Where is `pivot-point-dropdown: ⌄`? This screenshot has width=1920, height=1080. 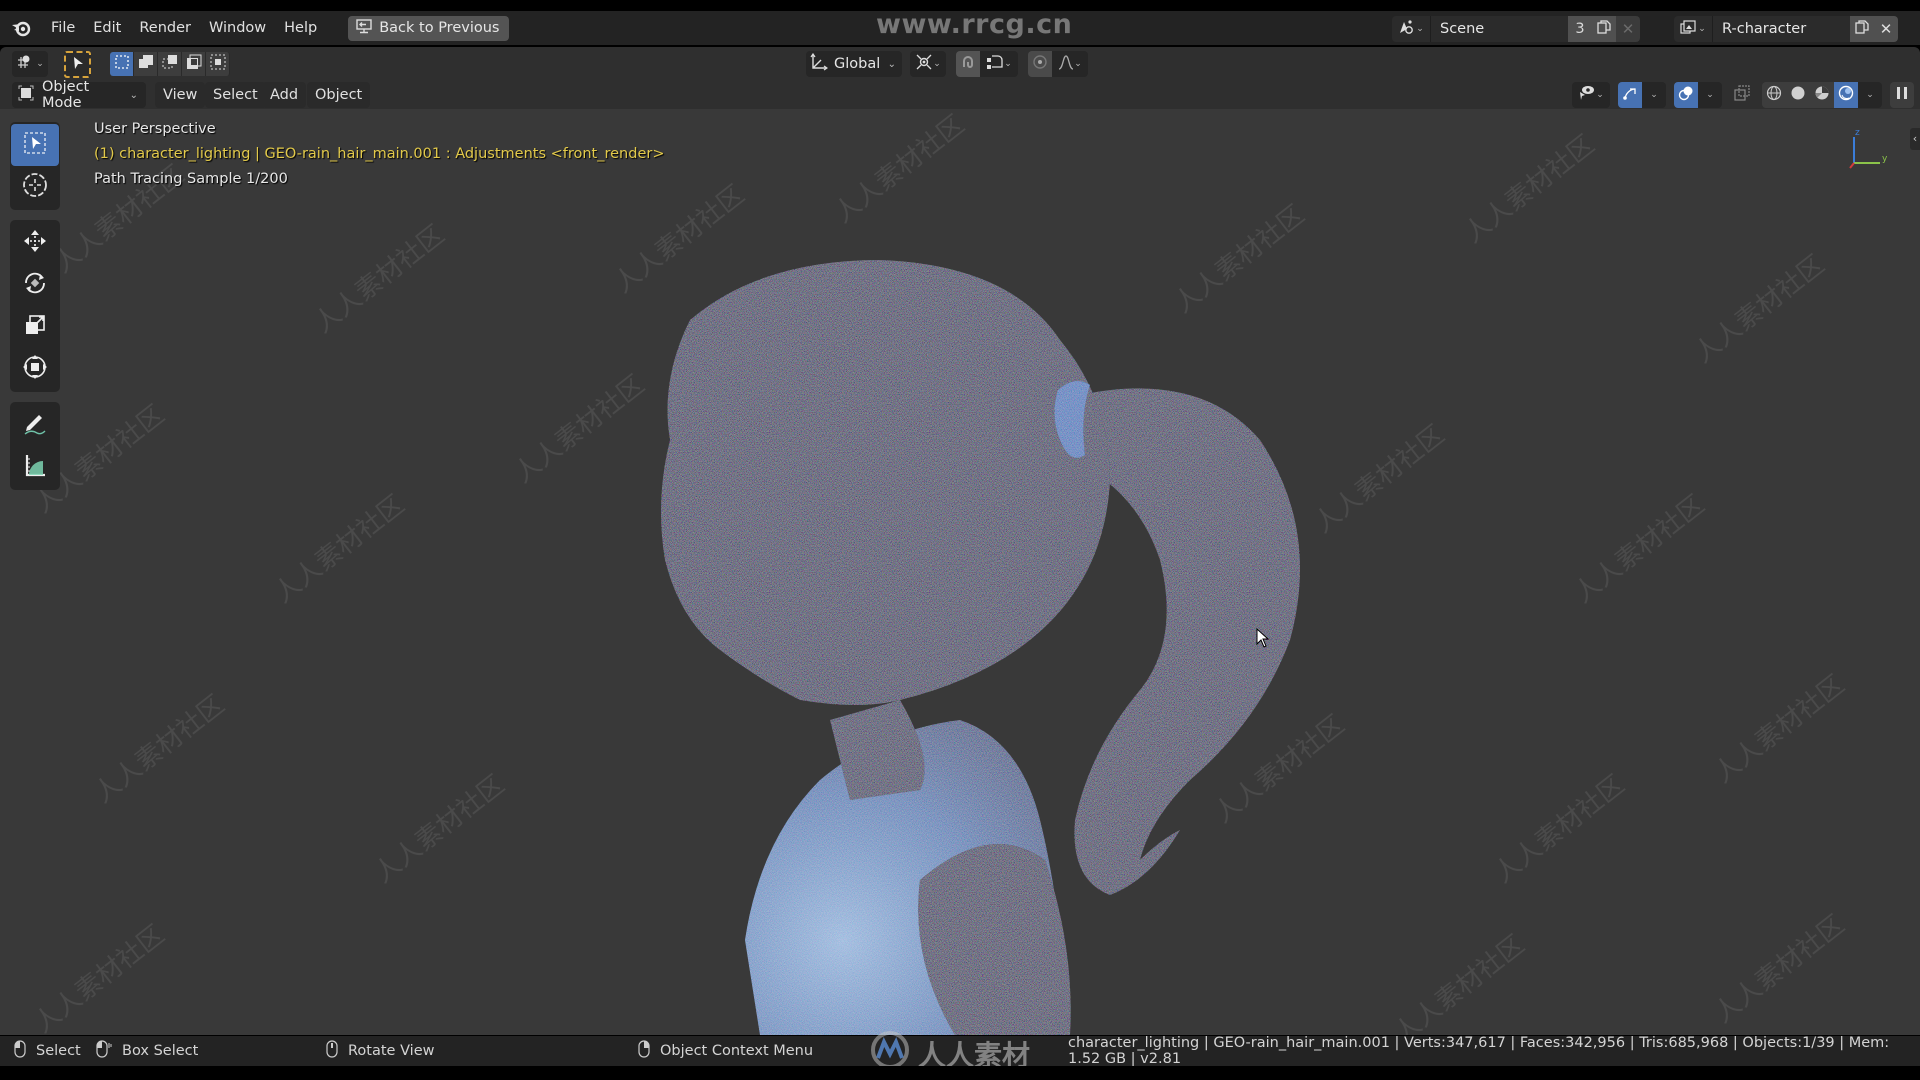
pivot-point-dropdown: ⌄ is located at coordinates (928, 64).